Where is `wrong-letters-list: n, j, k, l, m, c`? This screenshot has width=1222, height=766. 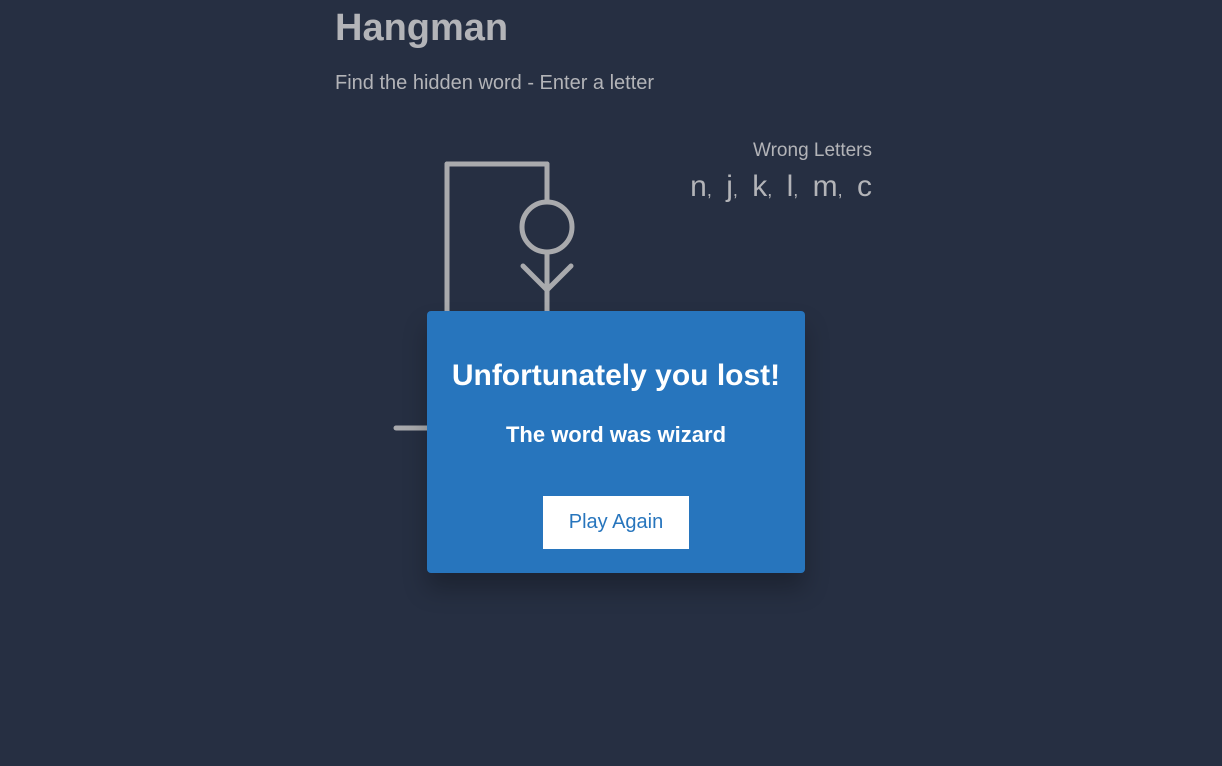 wrong-letters-list: n, j, k, l, m, c is located at coordinates (781, 187).